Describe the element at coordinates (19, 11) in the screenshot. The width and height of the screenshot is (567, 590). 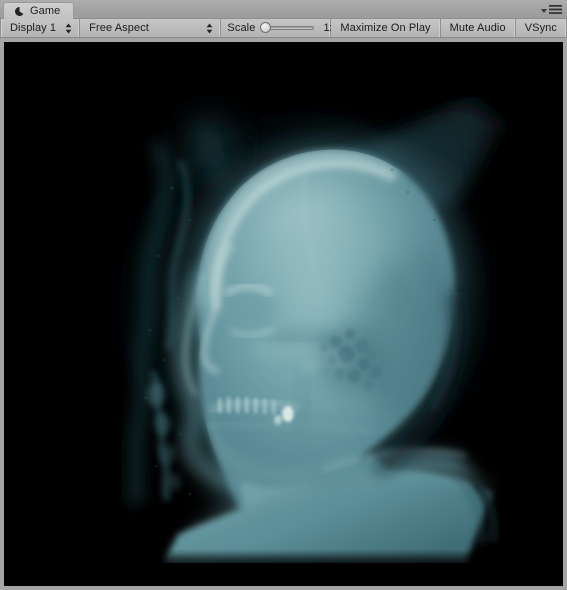
I see `game-pacman-icon` at that location.